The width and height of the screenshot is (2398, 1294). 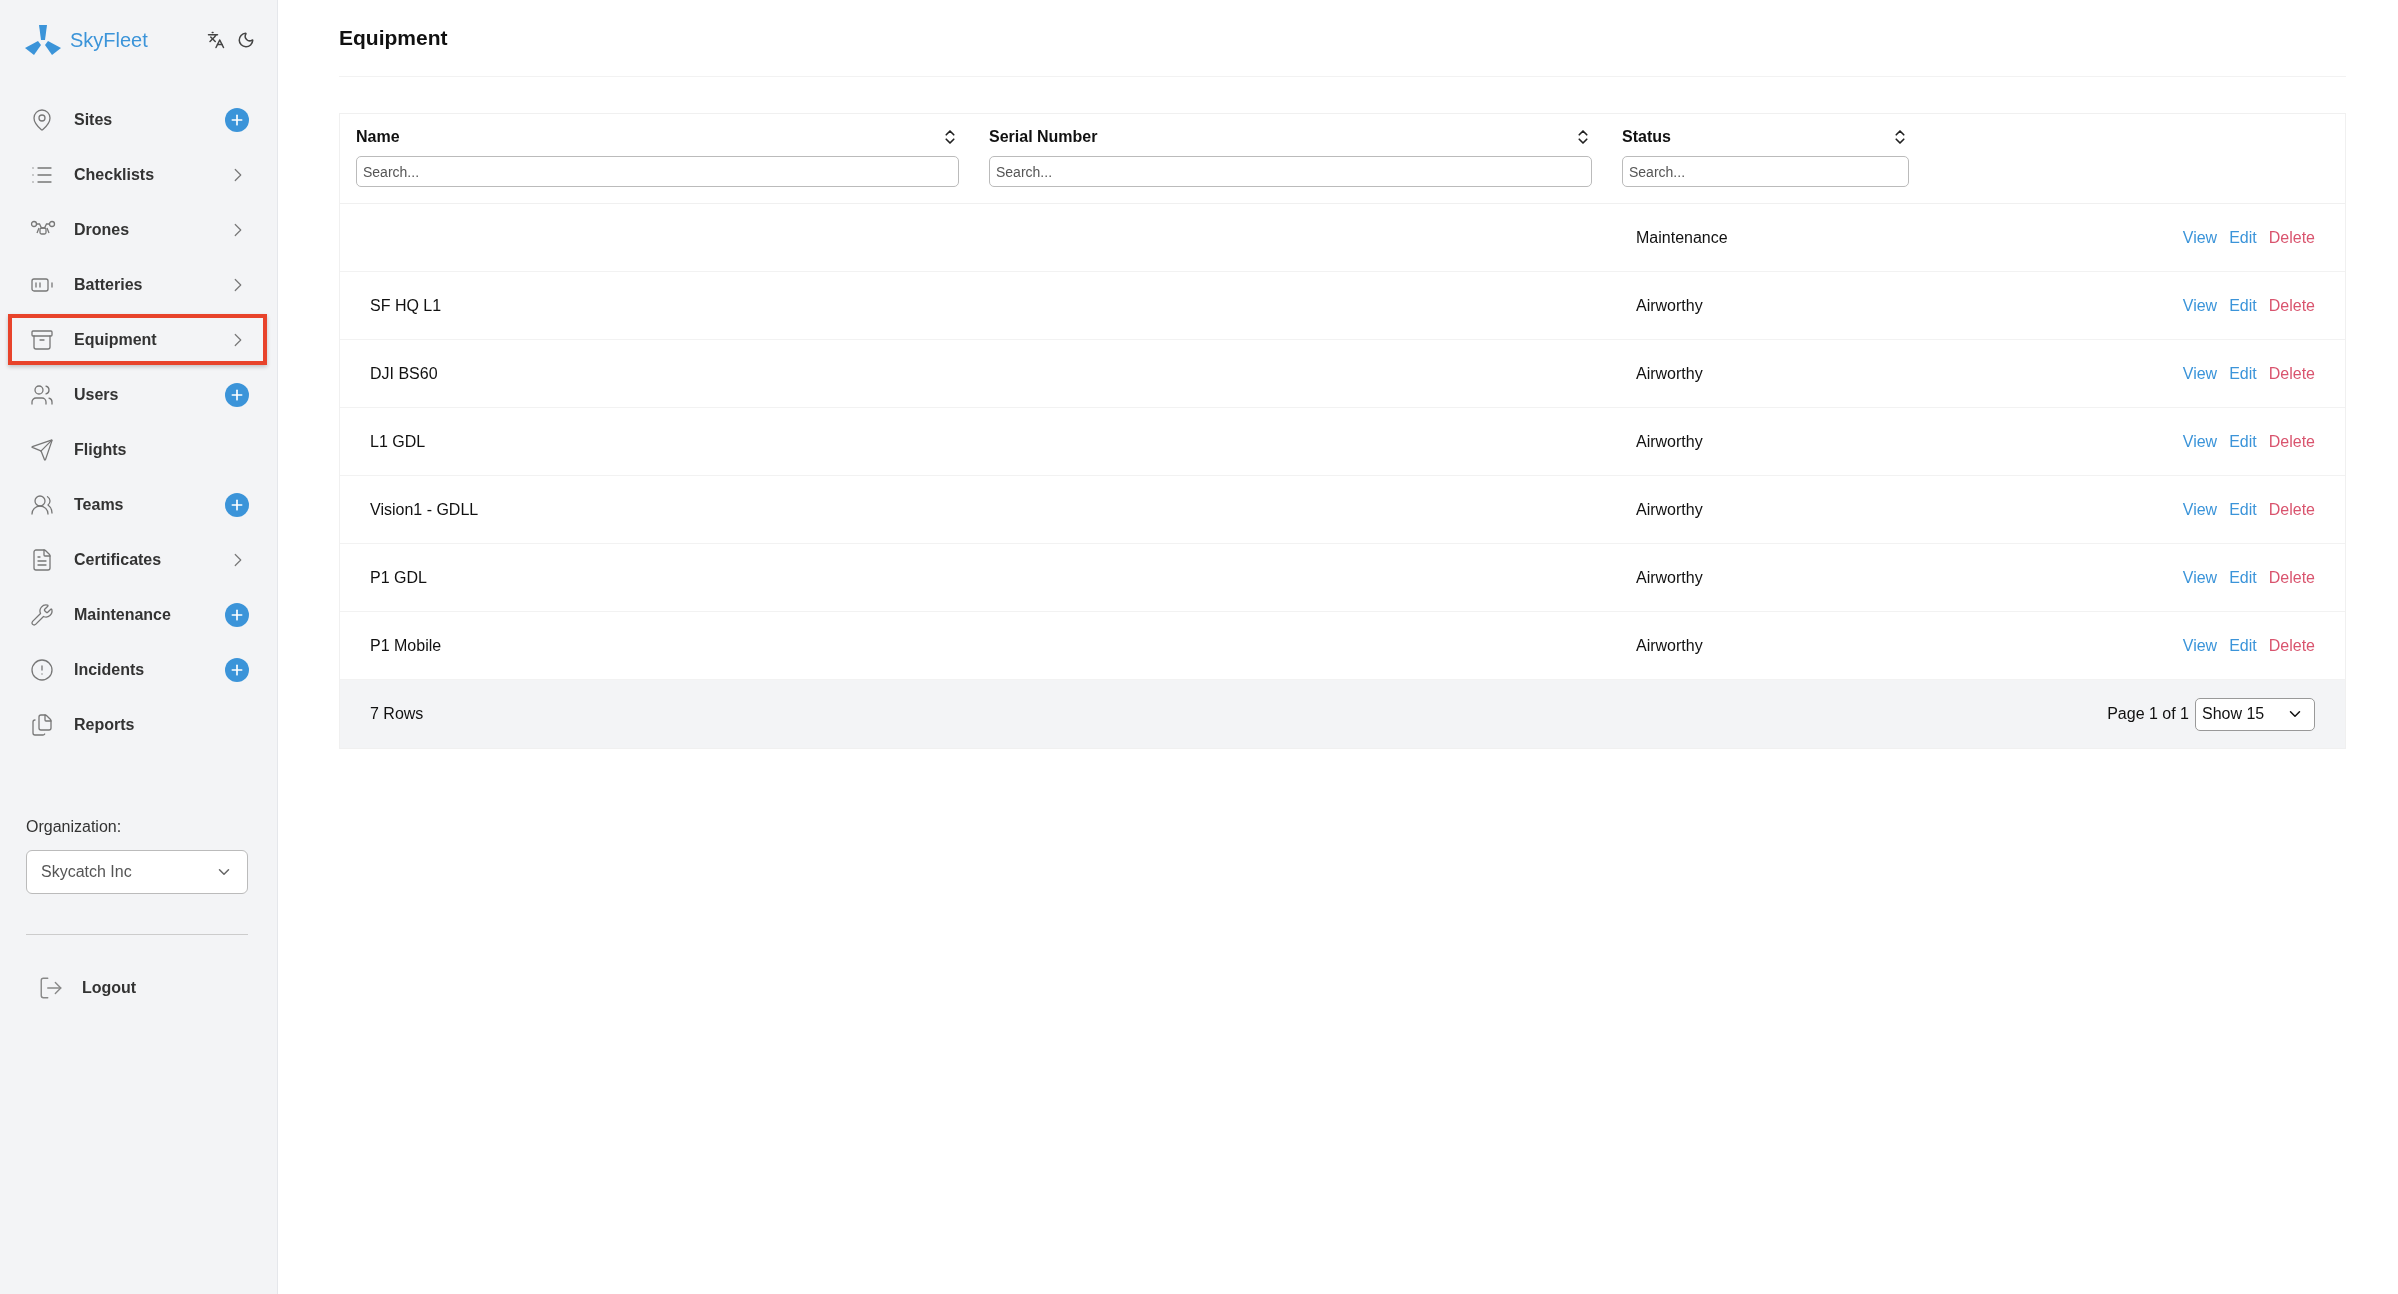 What do you see at coordinates (137, 614) in the screenshot?
I see `nav-item: Maintenance` at bounding box center [137, 614].